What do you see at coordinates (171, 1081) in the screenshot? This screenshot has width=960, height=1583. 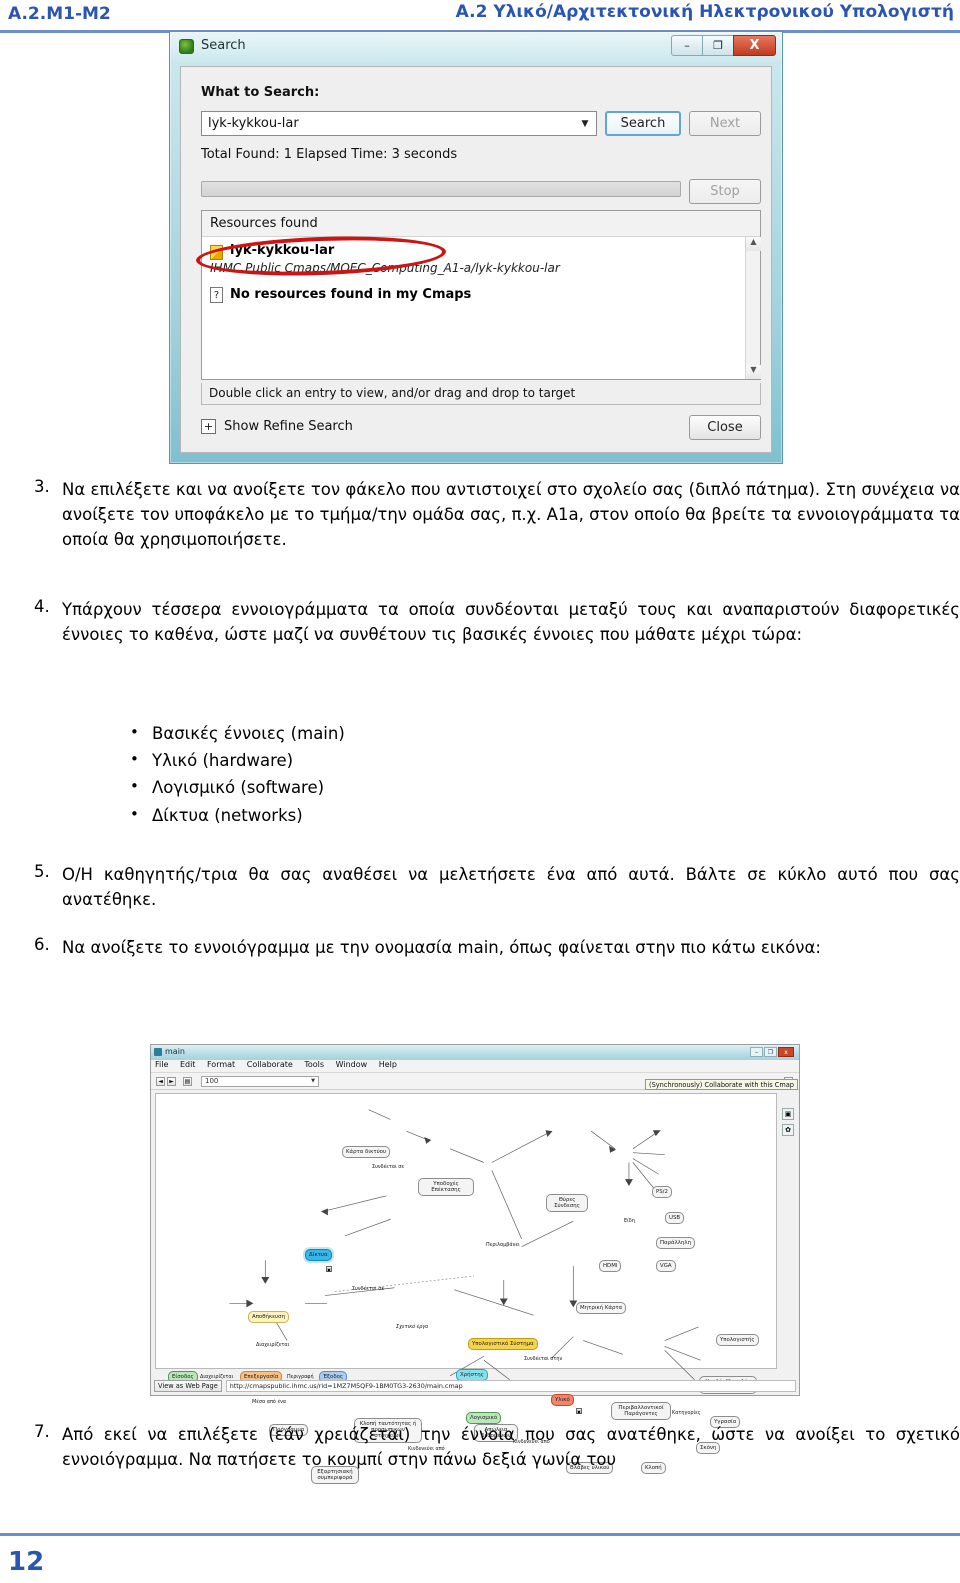 I see `forward-arrow-icon: ►` at bounding box center [171, 1081].